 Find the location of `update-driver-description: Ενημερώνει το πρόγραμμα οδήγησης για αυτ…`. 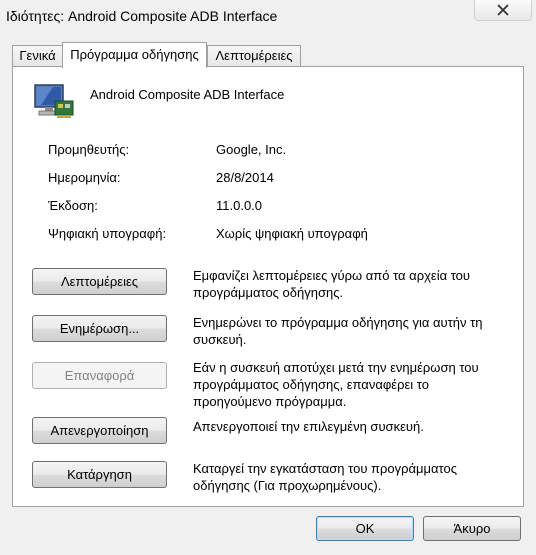

update-driver-description: Ενημερώνει το πρόγραμμα οδήγησης για αυτ… is located at coordinates (338, 331).